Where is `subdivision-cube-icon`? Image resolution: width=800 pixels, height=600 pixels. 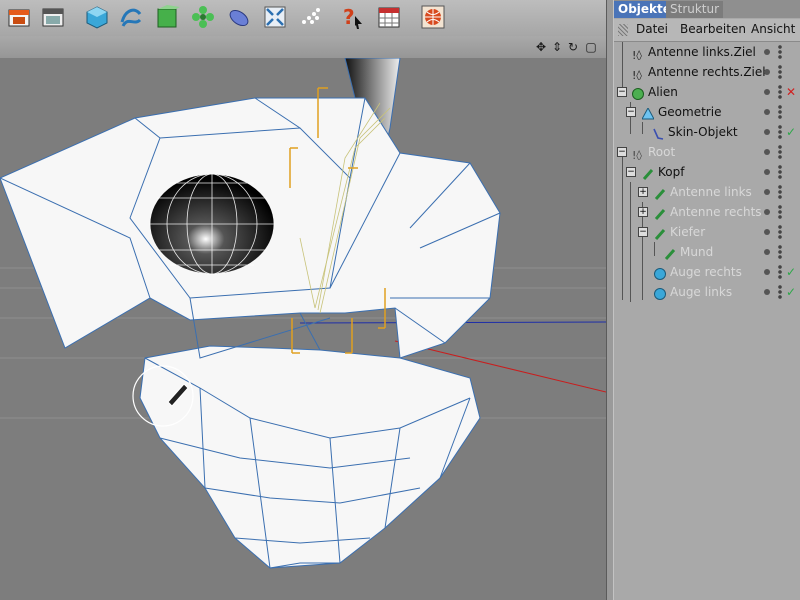
subdivision-cube-icon is located at coordinates (168, 16).